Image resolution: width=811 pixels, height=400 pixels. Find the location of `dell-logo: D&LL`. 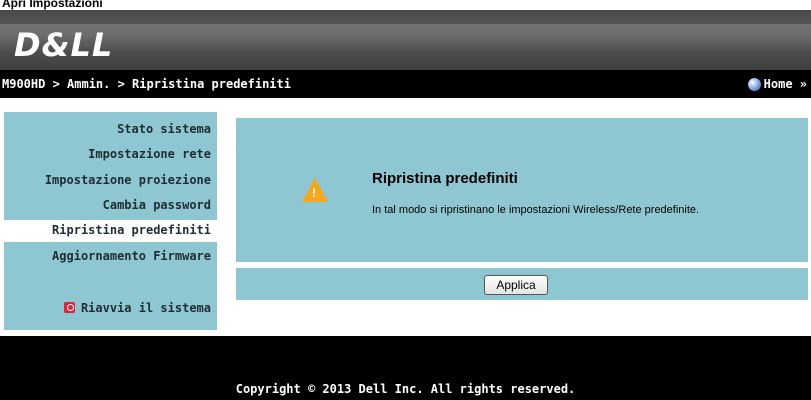

dell-logo: D&LL is located at coordinates (64, 45).